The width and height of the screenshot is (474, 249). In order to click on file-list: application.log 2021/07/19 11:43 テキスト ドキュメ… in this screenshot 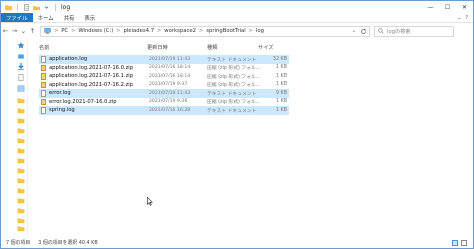, I will do `click(164, 85)`.